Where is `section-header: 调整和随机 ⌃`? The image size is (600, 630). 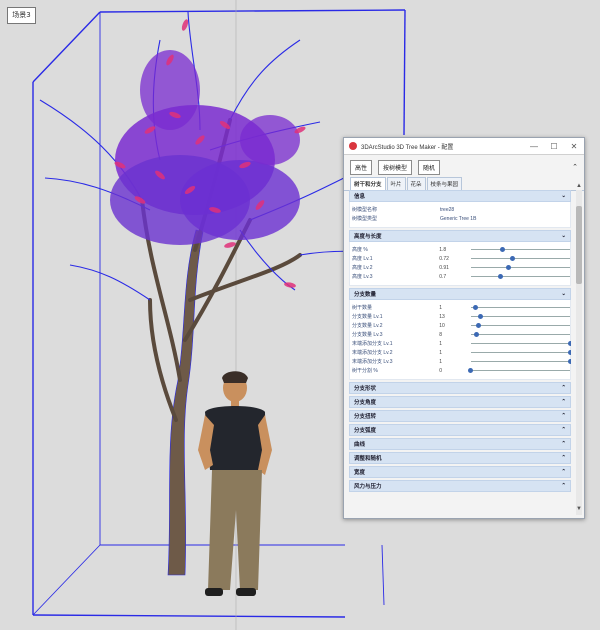
section-header: 调整和随机 ⌃ is located at coordinates (460, 458).